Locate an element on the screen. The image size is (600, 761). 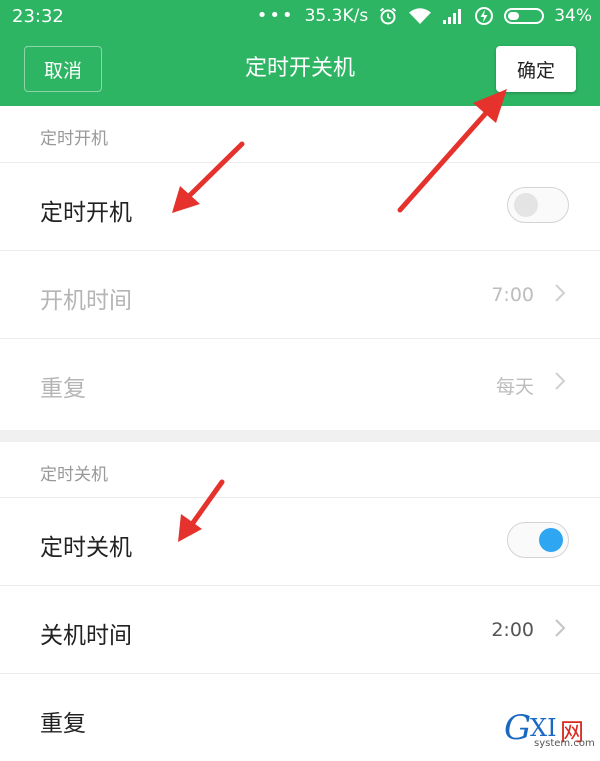
power-on-repeat-value: 每天 is located at coordinates (514, 387).